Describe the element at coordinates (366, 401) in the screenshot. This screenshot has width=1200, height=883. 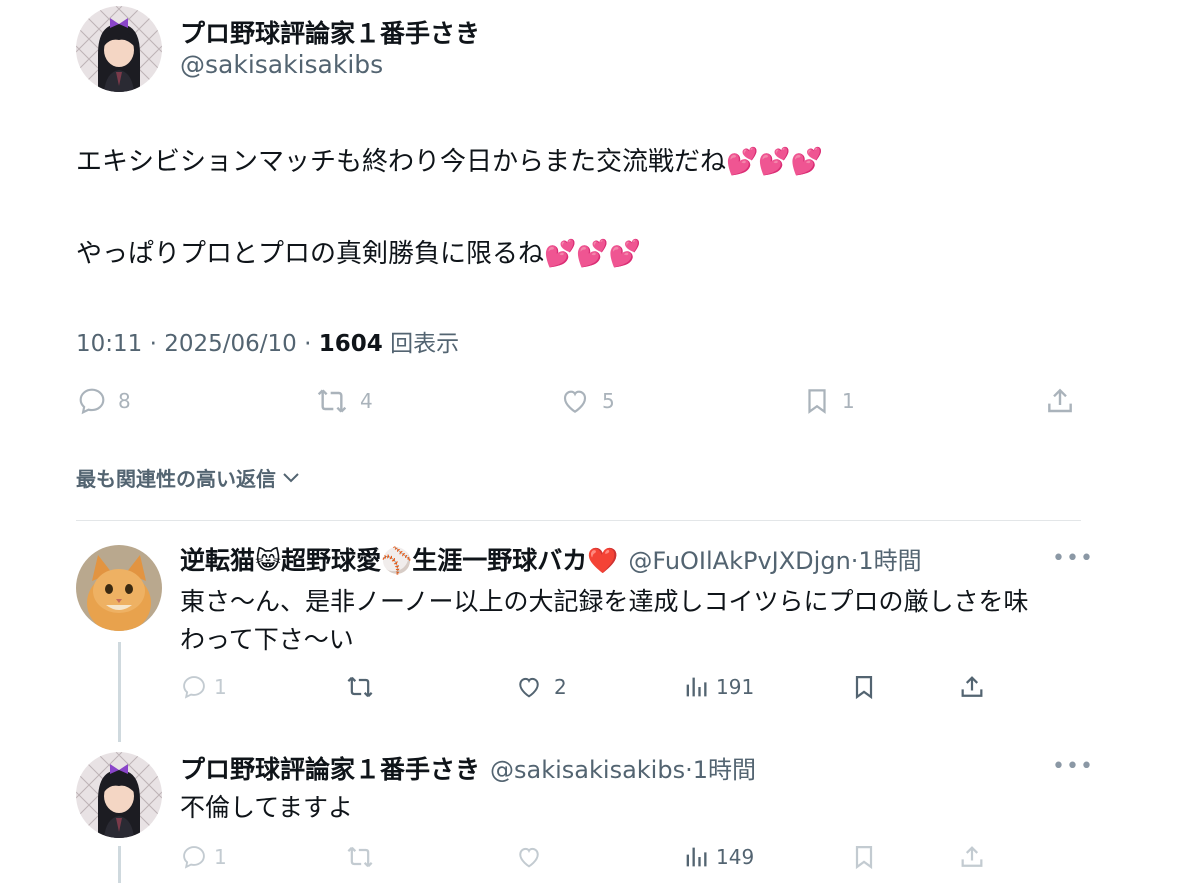
I see `retweet-count: 4` at that location.